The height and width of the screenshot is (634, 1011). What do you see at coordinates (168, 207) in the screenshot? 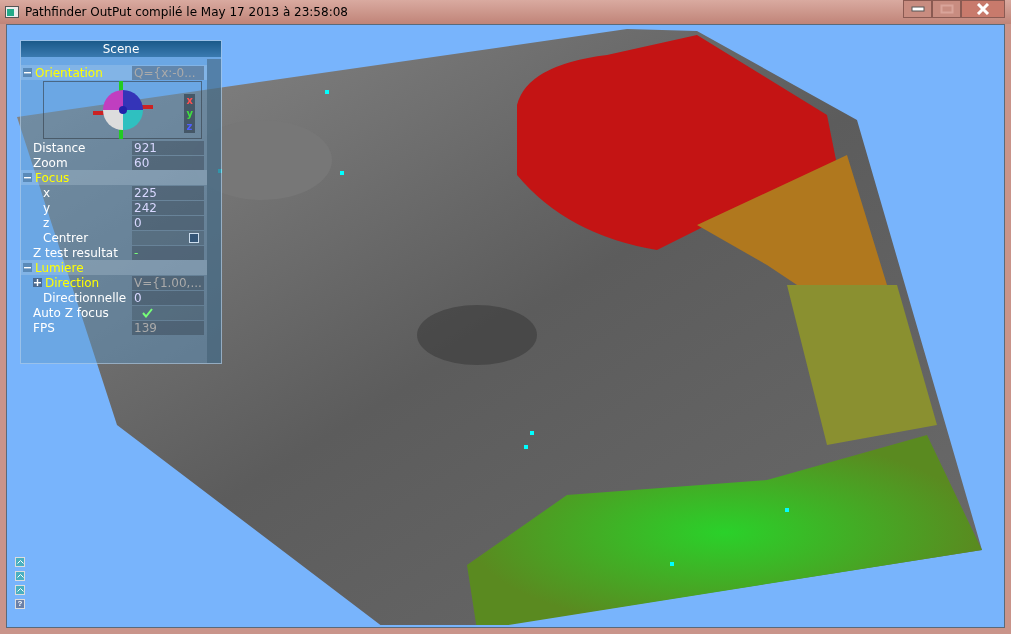
I see `value-field: 242` at bounding box center [168, 207].